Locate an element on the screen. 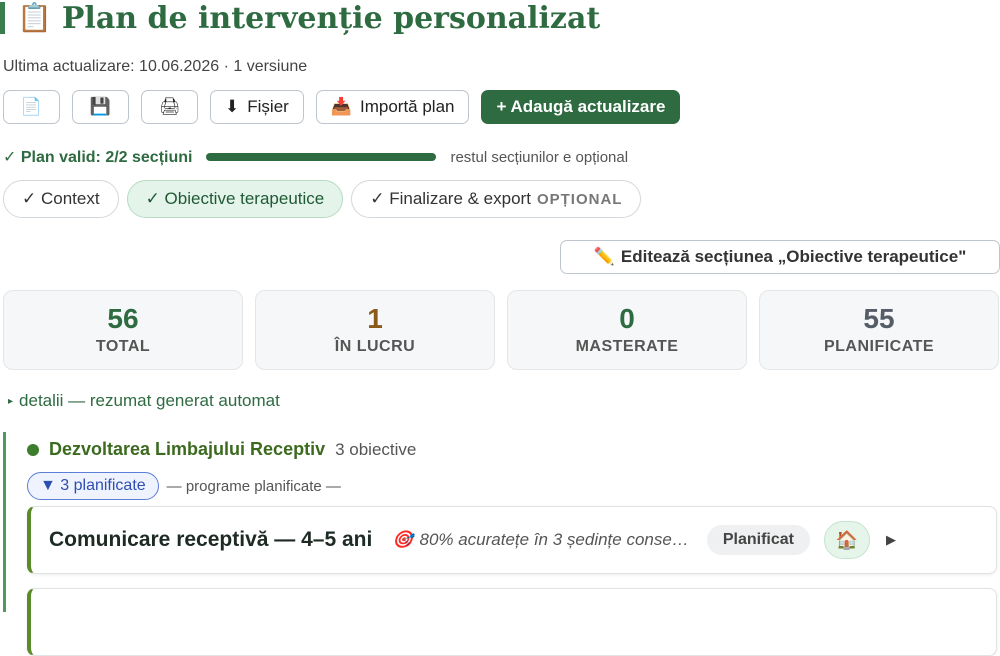  home-program-button: 🏠 is located at coordinates (846, 540).